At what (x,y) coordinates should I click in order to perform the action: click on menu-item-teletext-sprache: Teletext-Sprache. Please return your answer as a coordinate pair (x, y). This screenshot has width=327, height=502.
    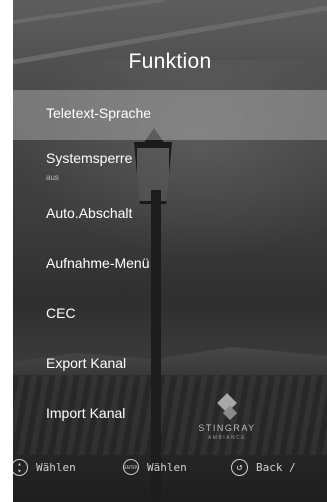
    Looking at the image, I should click on (170, 115).